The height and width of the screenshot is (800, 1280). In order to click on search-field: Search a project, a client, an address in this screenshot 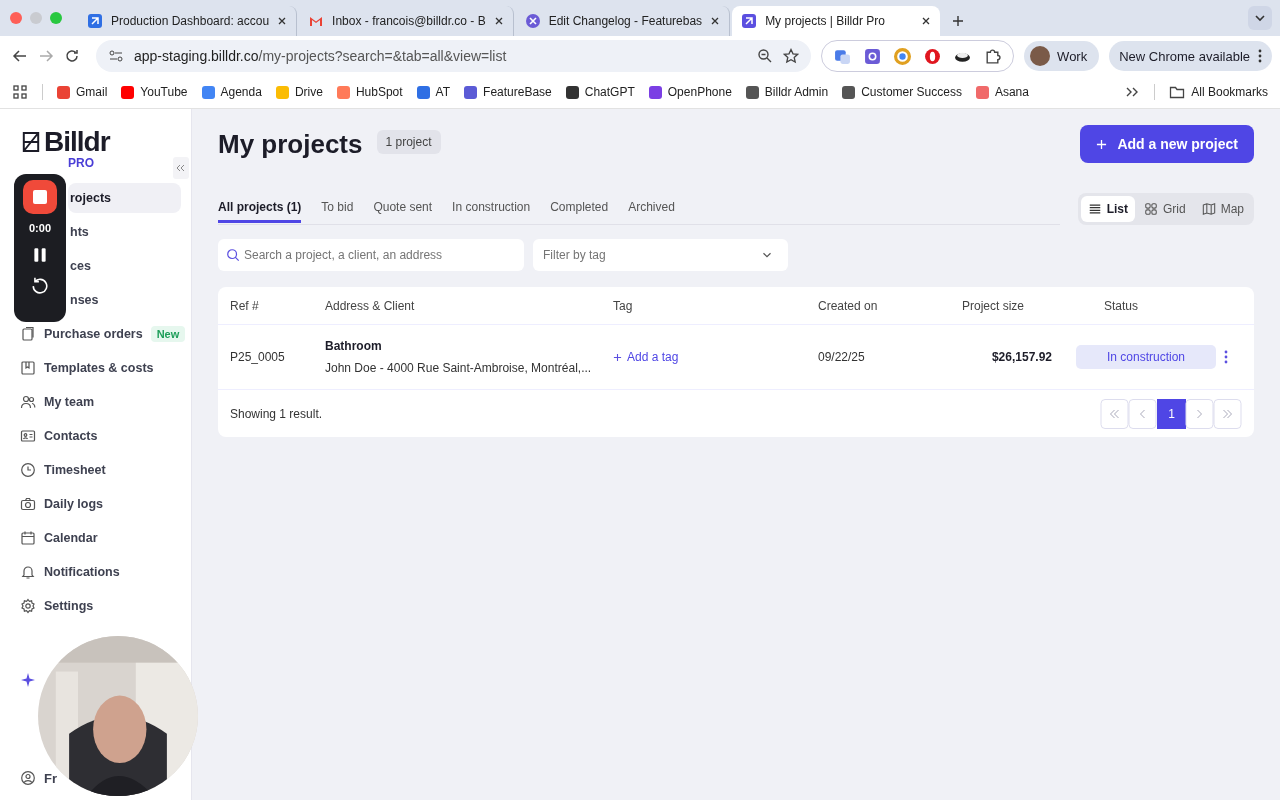, I will do `click(371, 255)`.